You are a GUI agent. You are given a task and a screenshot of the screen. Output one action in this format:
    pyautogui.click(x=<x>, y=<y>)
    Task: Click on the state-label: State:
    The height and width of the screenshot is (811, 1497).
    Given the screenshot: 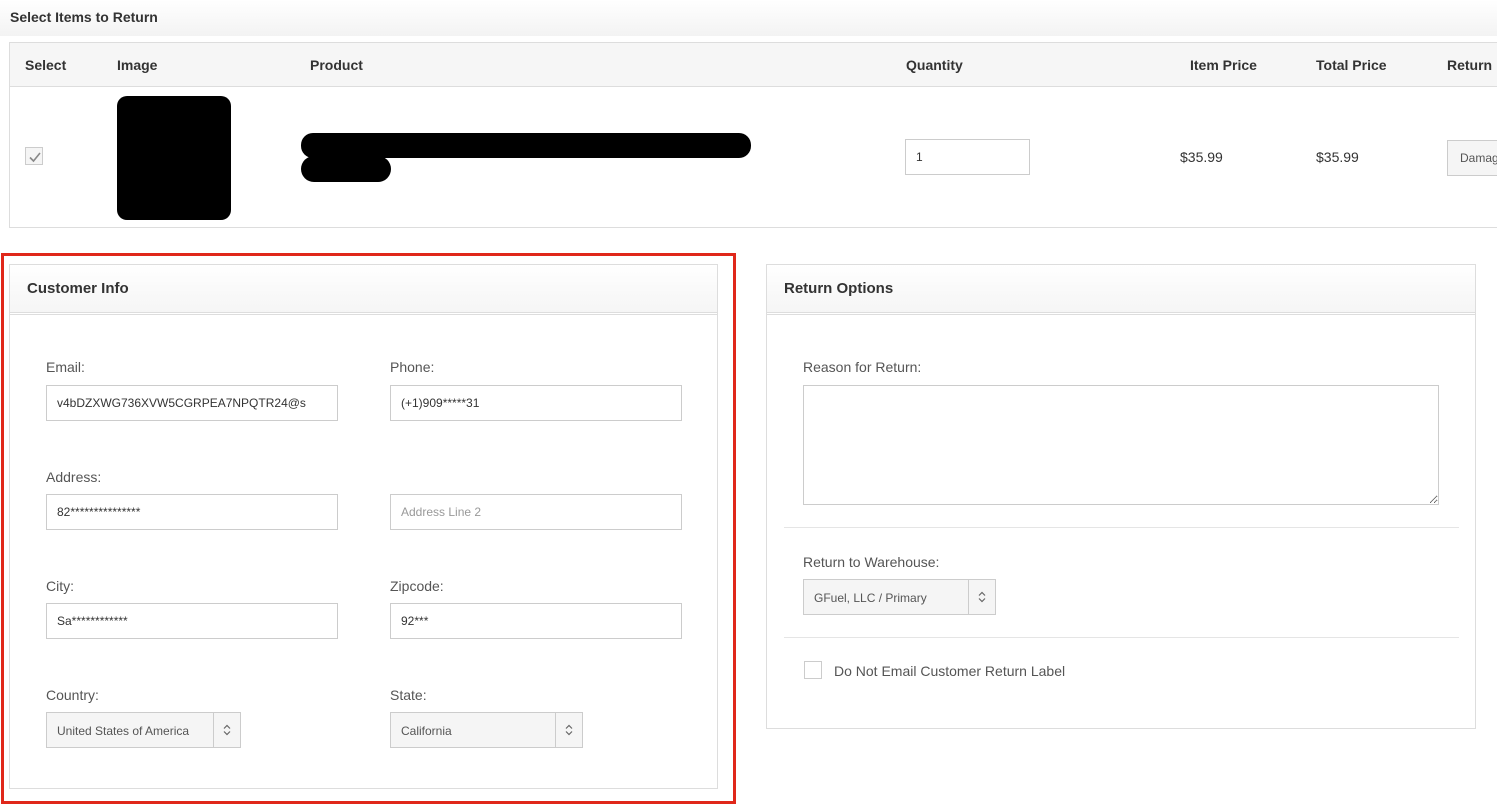 What is the action you would take?
    pyautogui.click(x=408, y=695)
    